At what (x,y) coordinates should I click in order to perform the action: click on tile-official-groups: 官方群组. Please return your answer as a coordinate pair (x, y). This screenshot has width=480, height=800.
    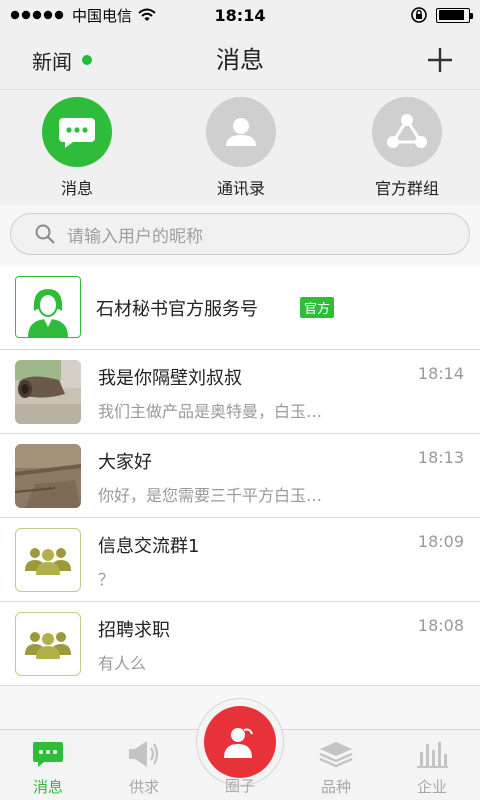
    Looking at the image, I should click on (407, 148).